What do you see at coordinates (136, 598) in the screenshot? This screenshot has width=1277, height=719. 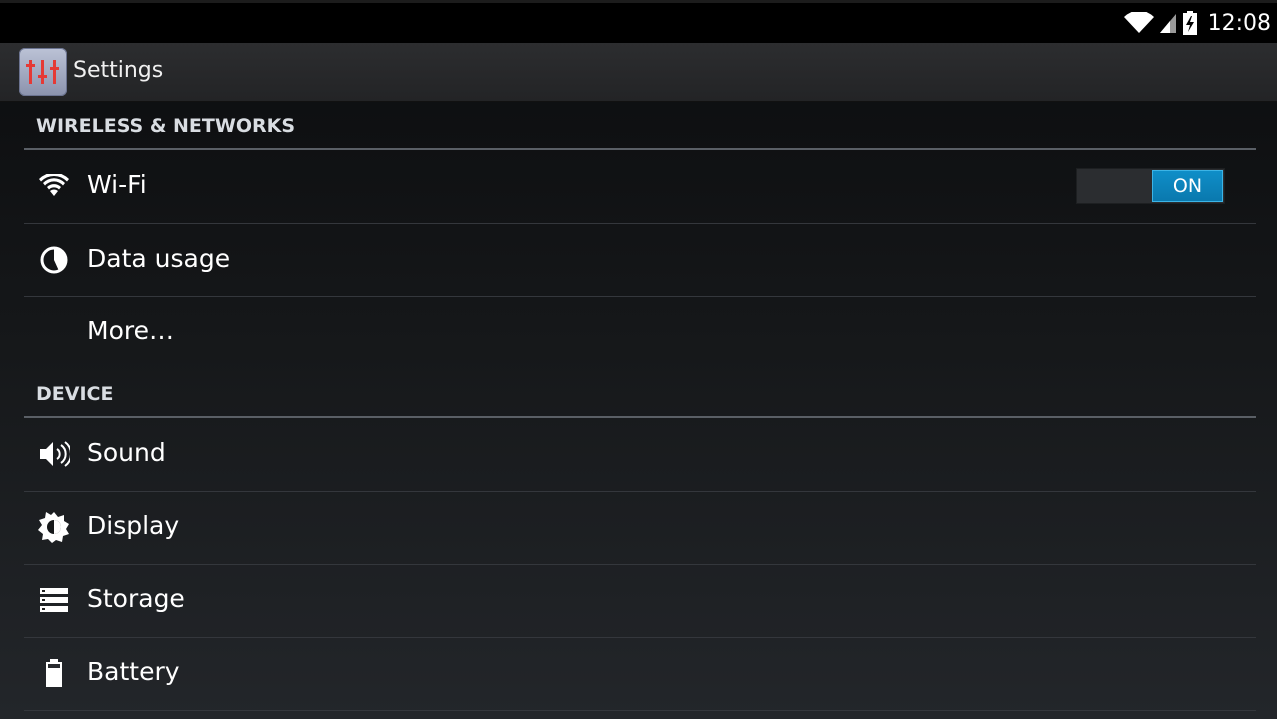 I see `settings-item-label: Storage` at bounding box center [136, 598].